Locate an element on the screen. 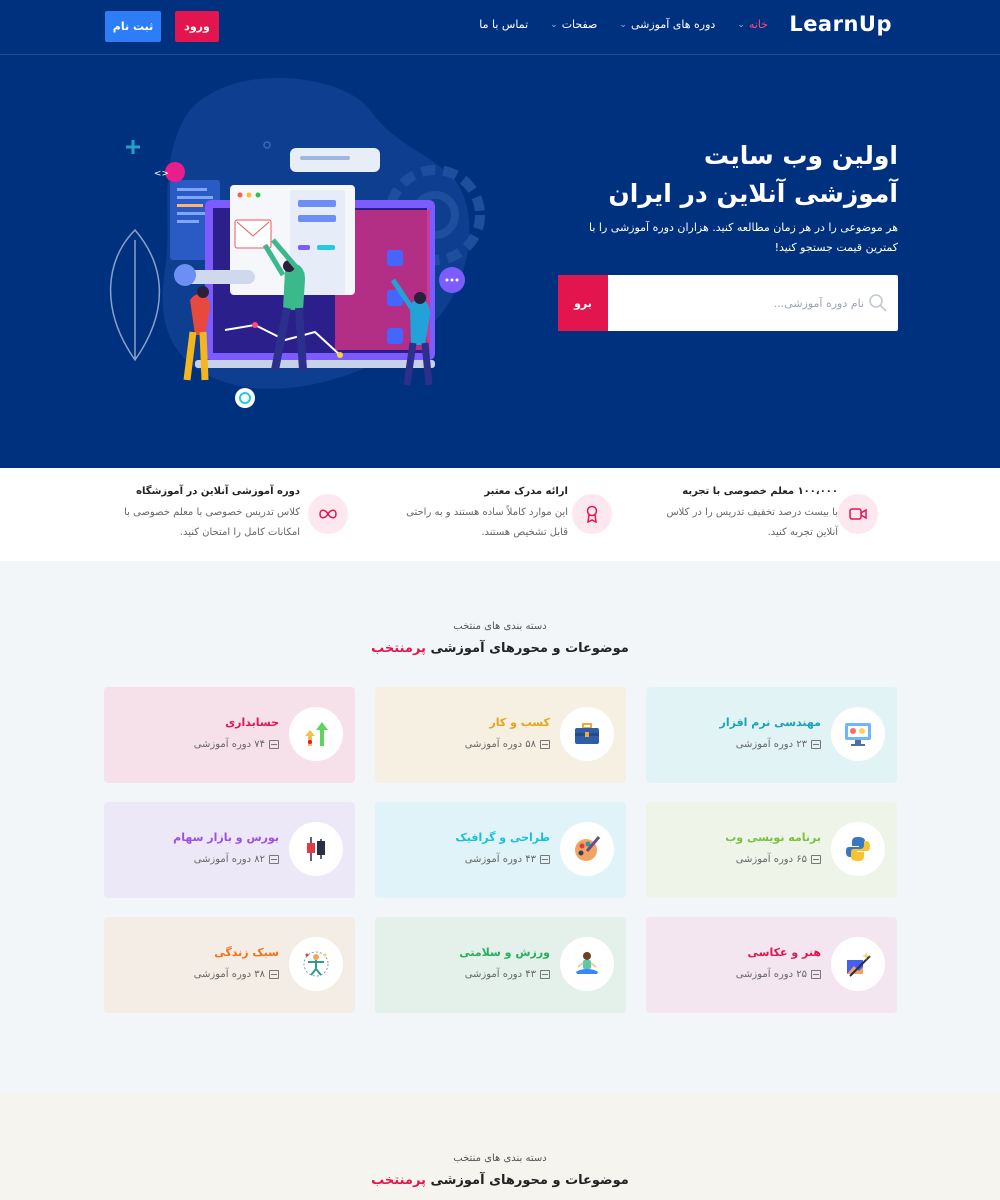 The image size is (1000, 1200). category-count: ۲۵ دوره آموزشی is located at coordinates (778, 974).